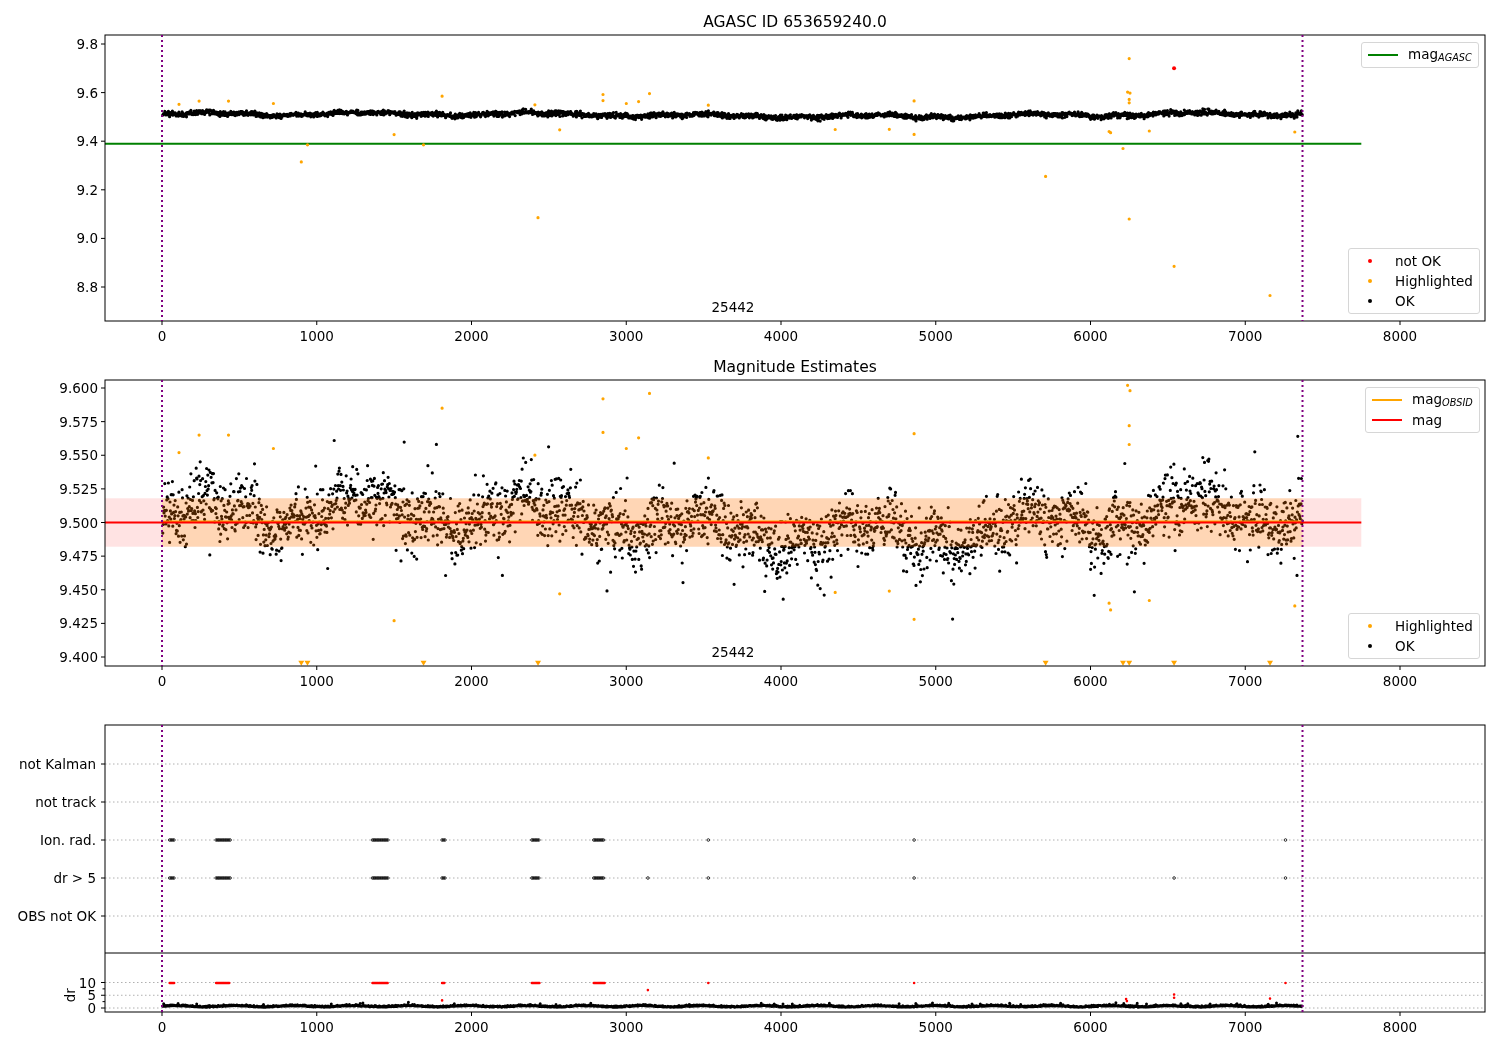 This screenshot has height=1050, width=1500. Describe the element at coordinates (78, 455) in the screenshot. I see `y-tick-label: 9.550` at that location.